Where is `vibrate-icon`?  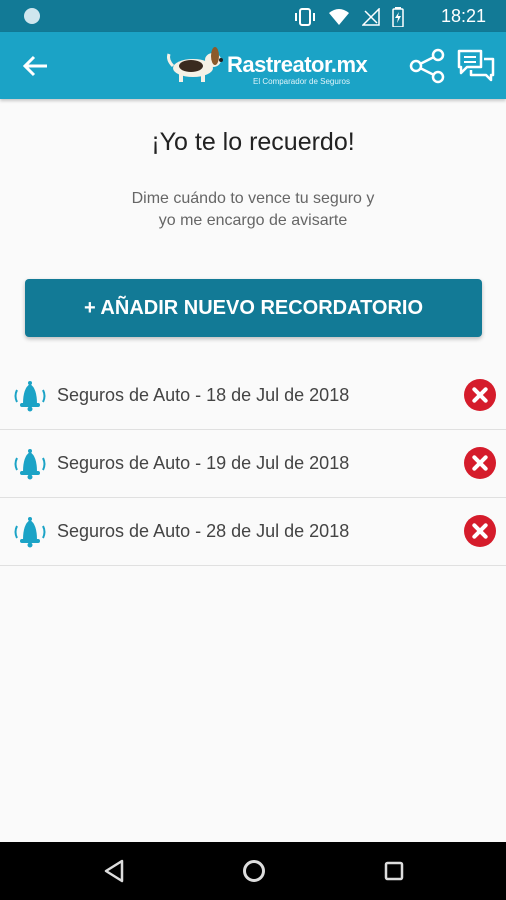
vibrate-icon is located at coordinates (305, 17).